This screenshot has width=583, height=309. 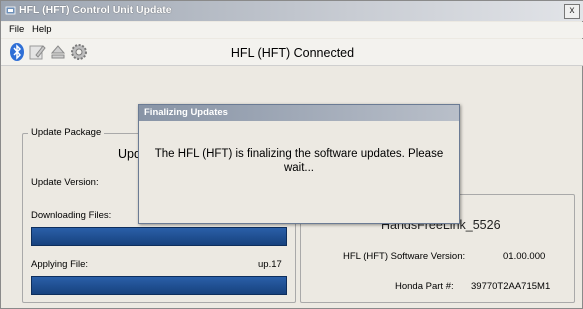 I want to click on menu-help: Help, so click(x=42, y=29).